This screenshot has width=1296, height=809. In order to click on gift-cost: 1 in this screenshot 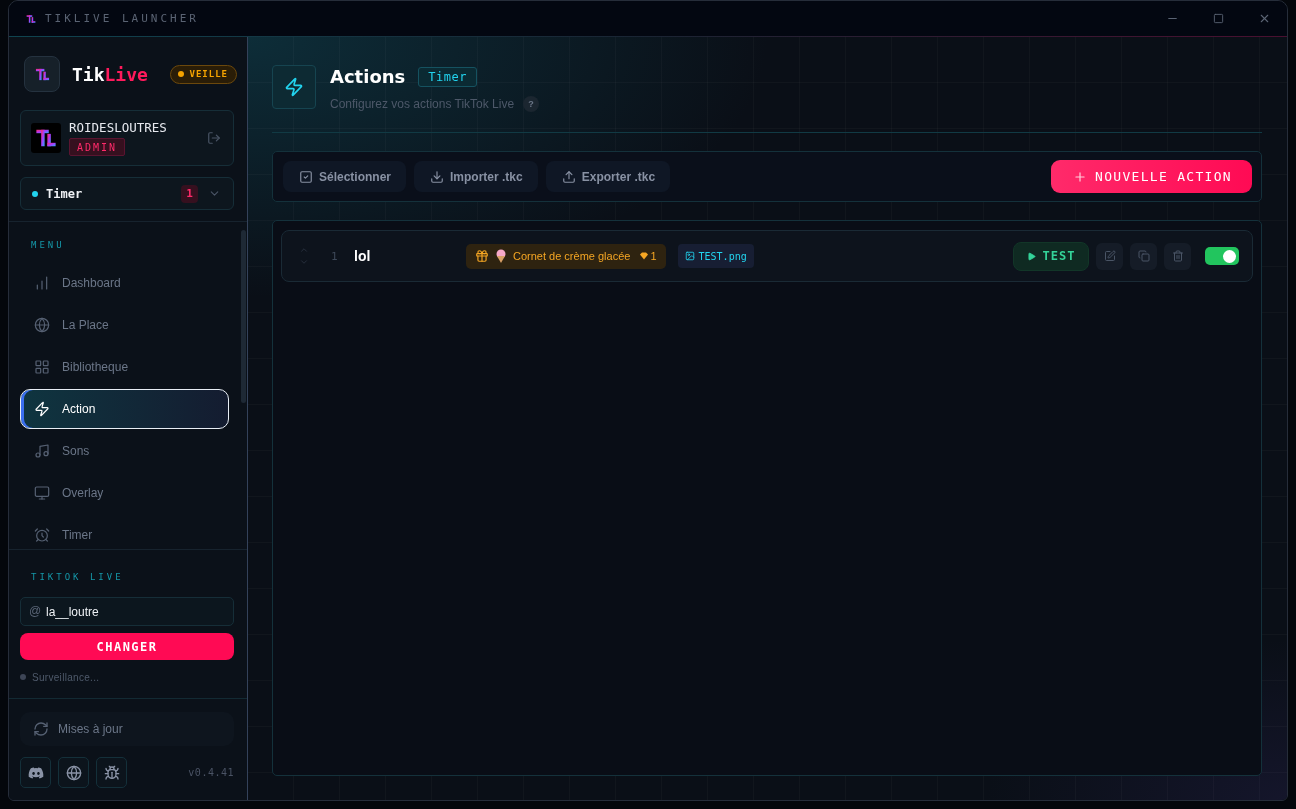, I will do `click(653, 256)`.